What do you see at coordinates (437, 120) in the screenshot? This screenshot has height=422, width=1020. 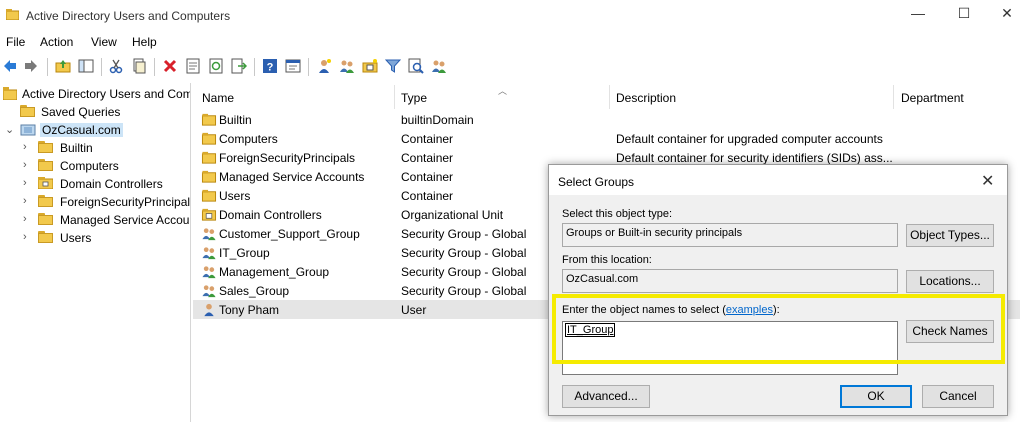 I see `cell-type: builtinDomain` at bounding box center [437, 120].